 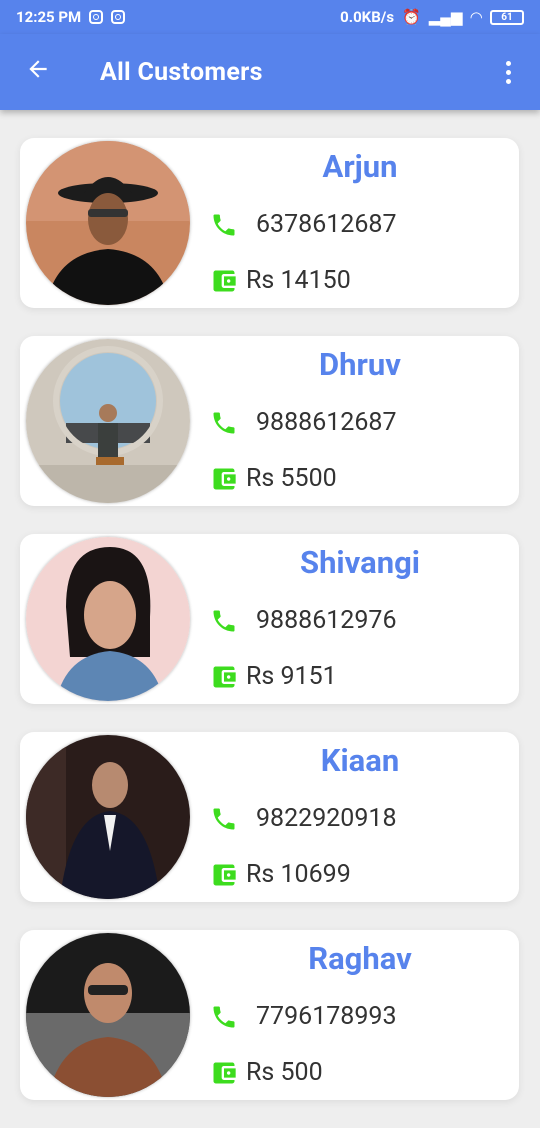 I want to click on balance-row: Rs 10699, so click(x=280, y=874).